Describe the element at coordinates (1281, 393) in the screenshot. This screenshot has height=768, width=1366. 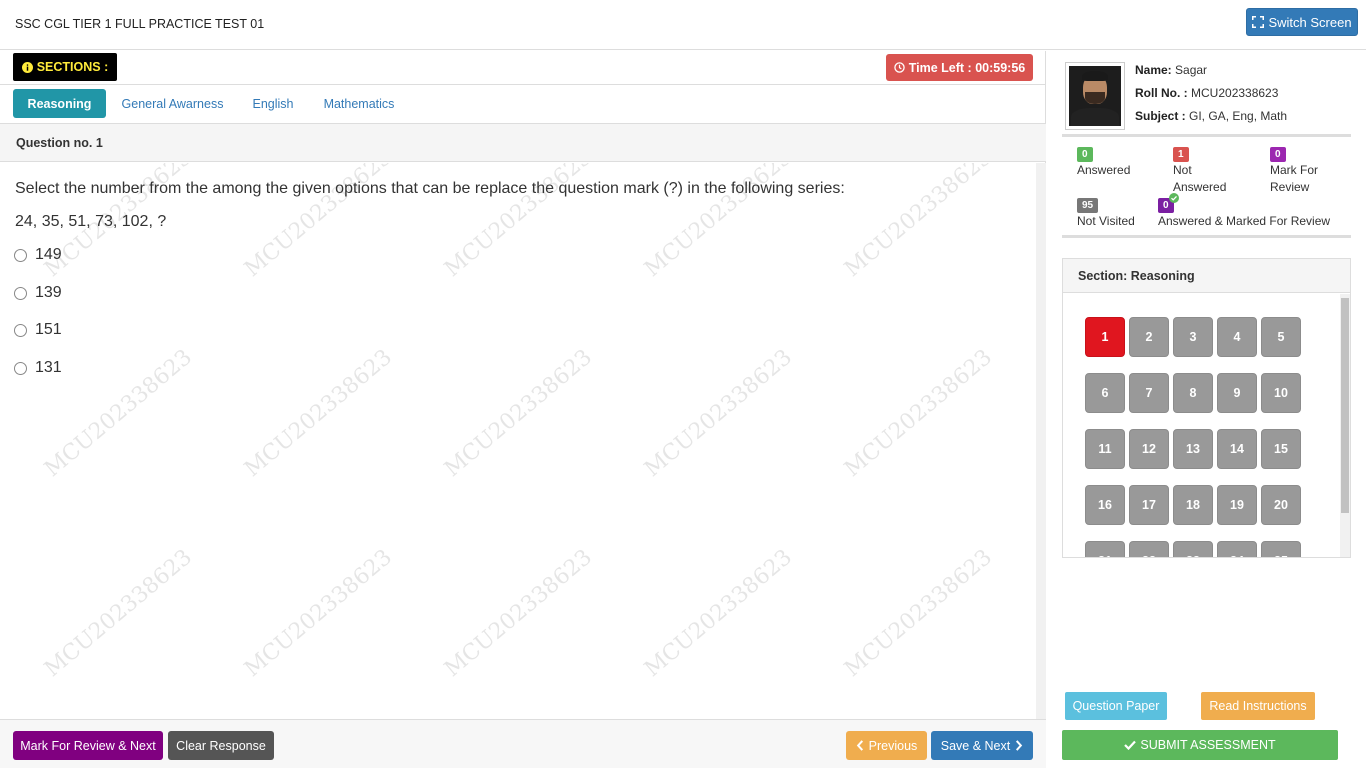
I see `palette-question-10: 10` at that location.